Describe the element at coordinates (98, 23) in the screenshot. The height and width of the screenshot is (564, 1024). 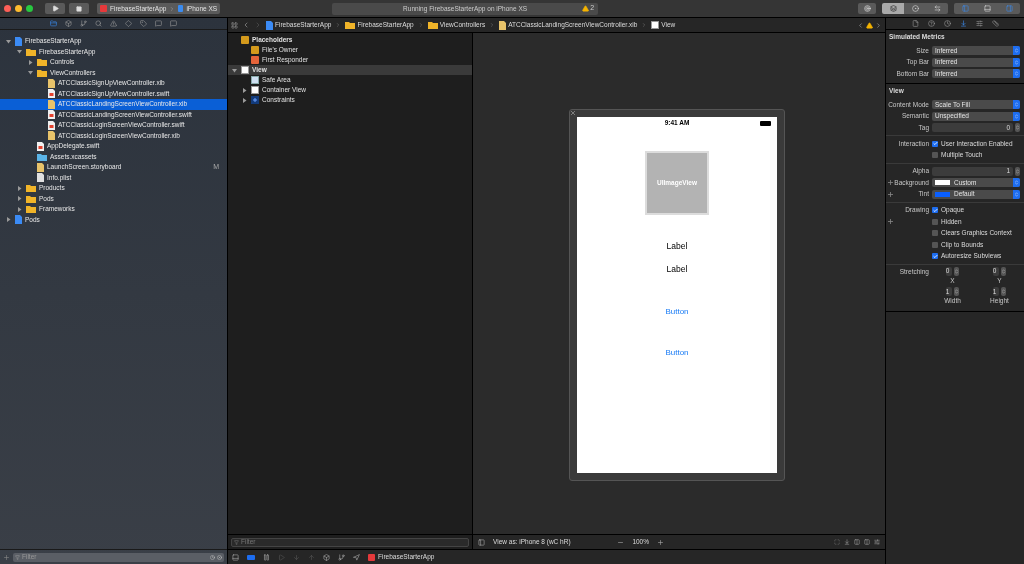
I see `search-icon` at that location.